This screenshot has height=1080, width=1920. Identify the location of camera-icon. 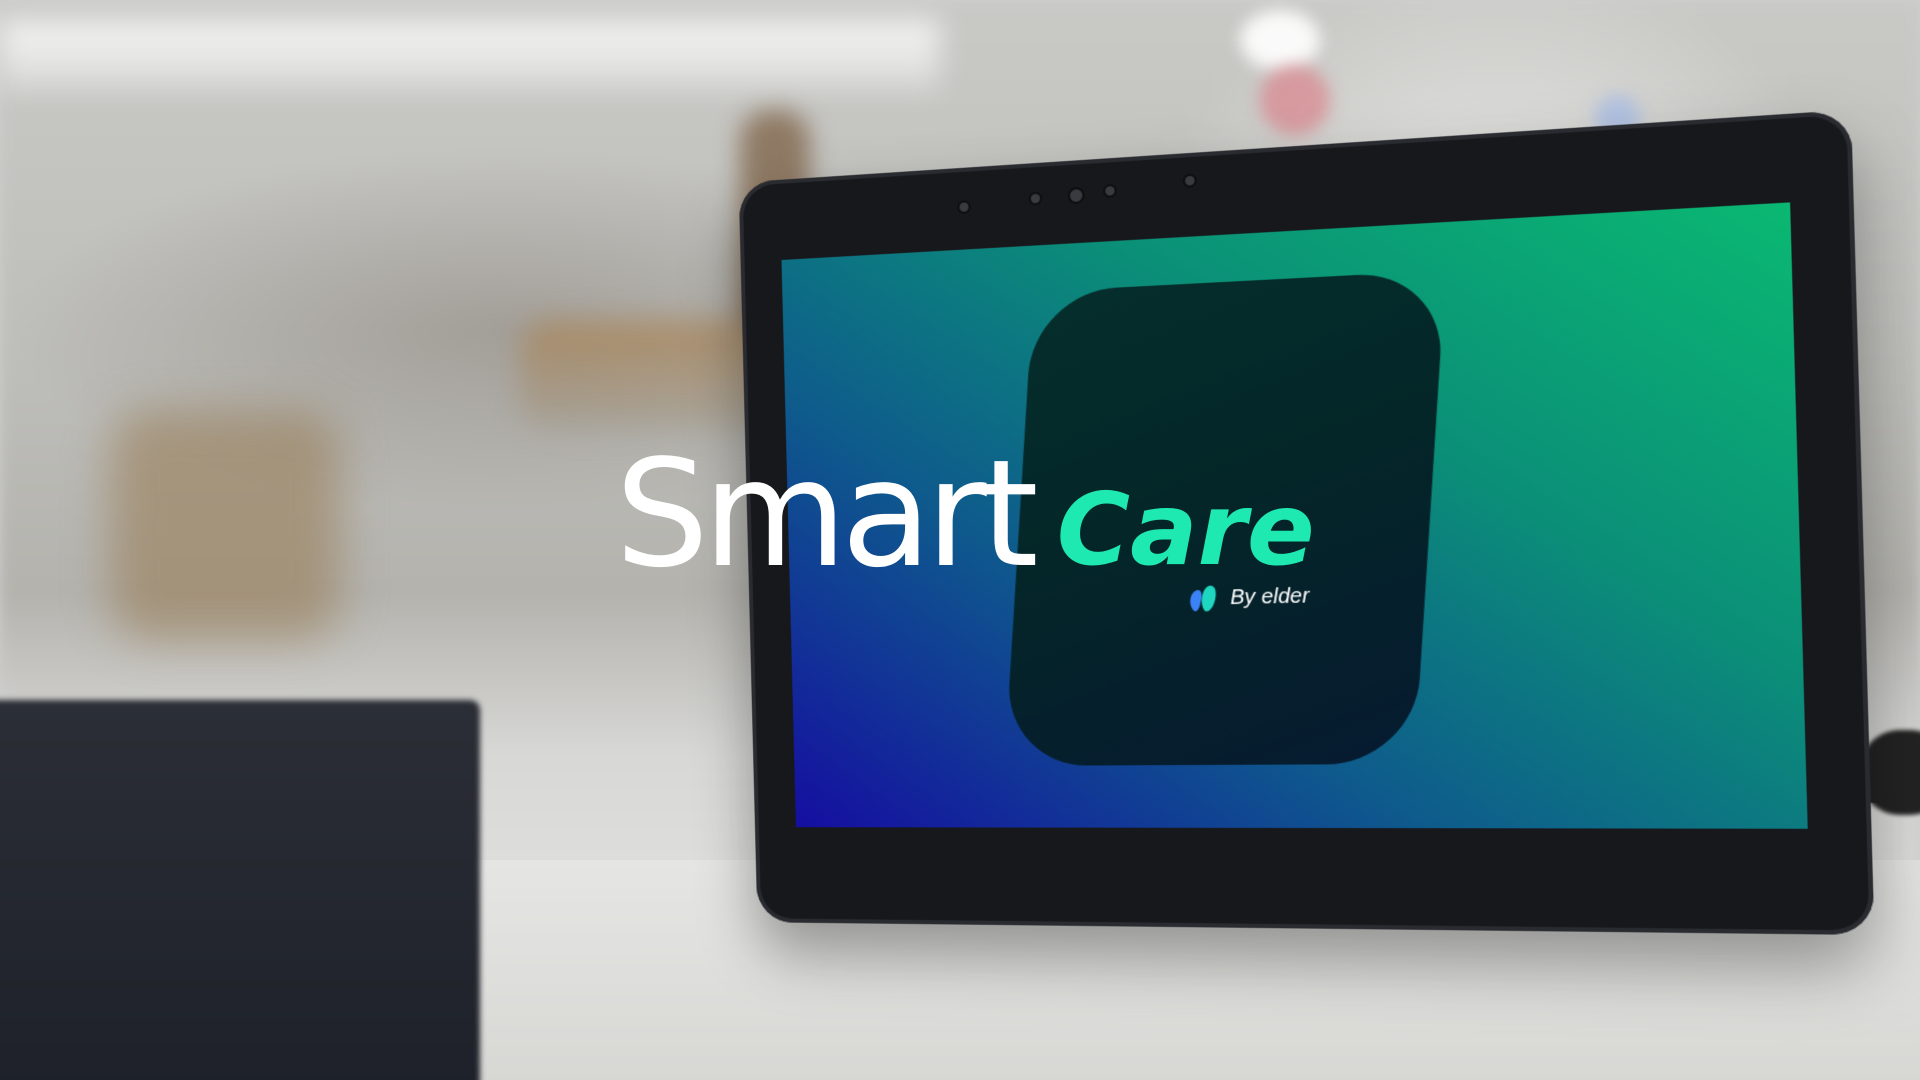
(1076, 195).